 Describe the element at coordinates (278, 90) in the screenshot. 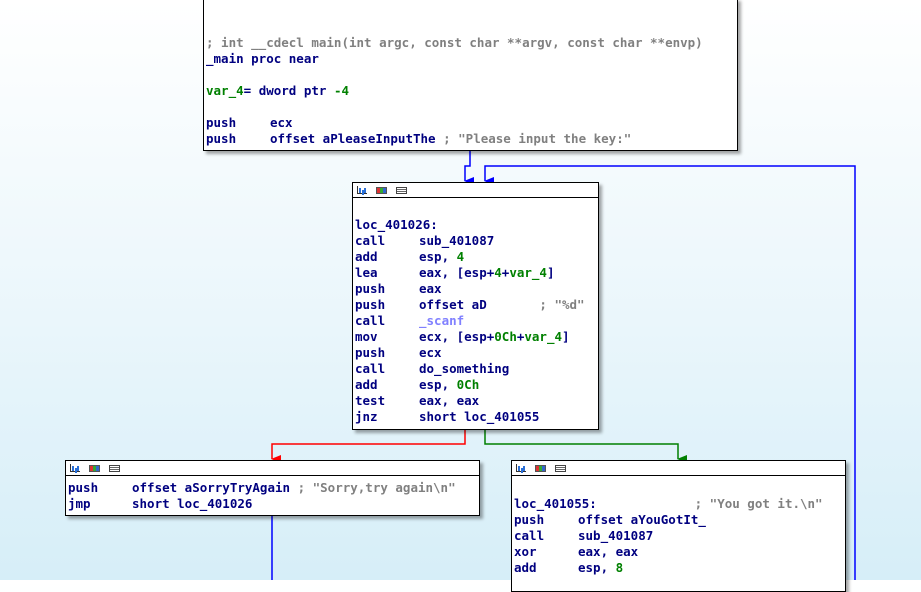

I see `local-var-def: var_4= dword ptr -4` at that location.